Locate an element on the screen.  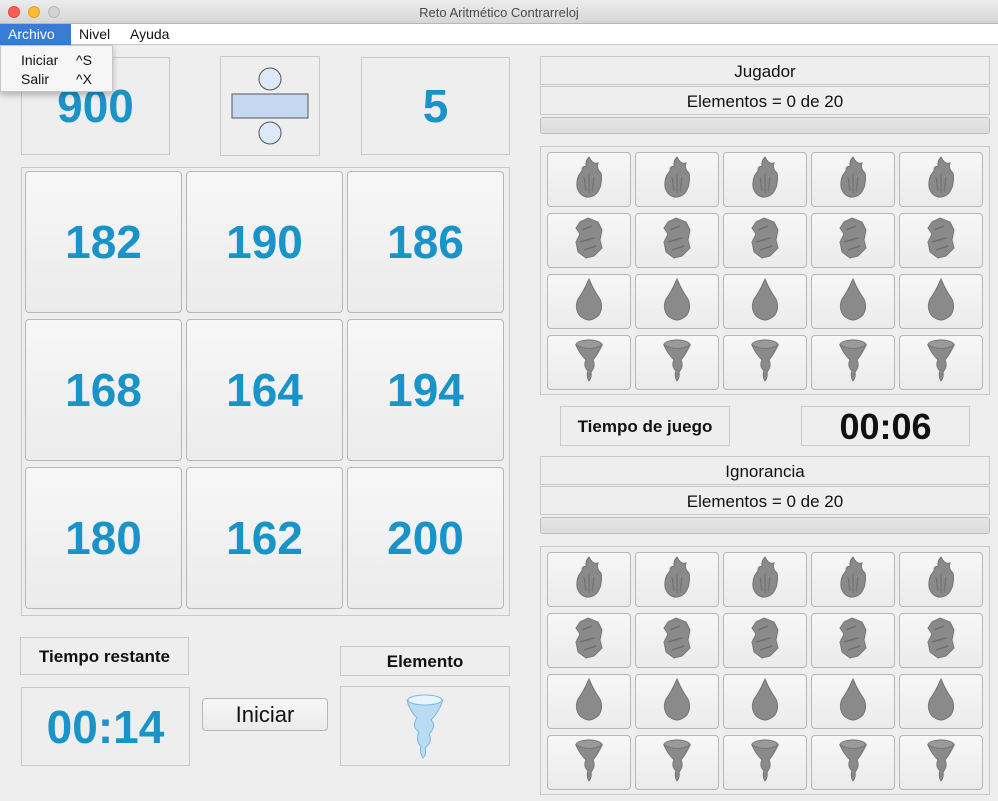
answer-button: 164 is located at coordinates (264, 390).